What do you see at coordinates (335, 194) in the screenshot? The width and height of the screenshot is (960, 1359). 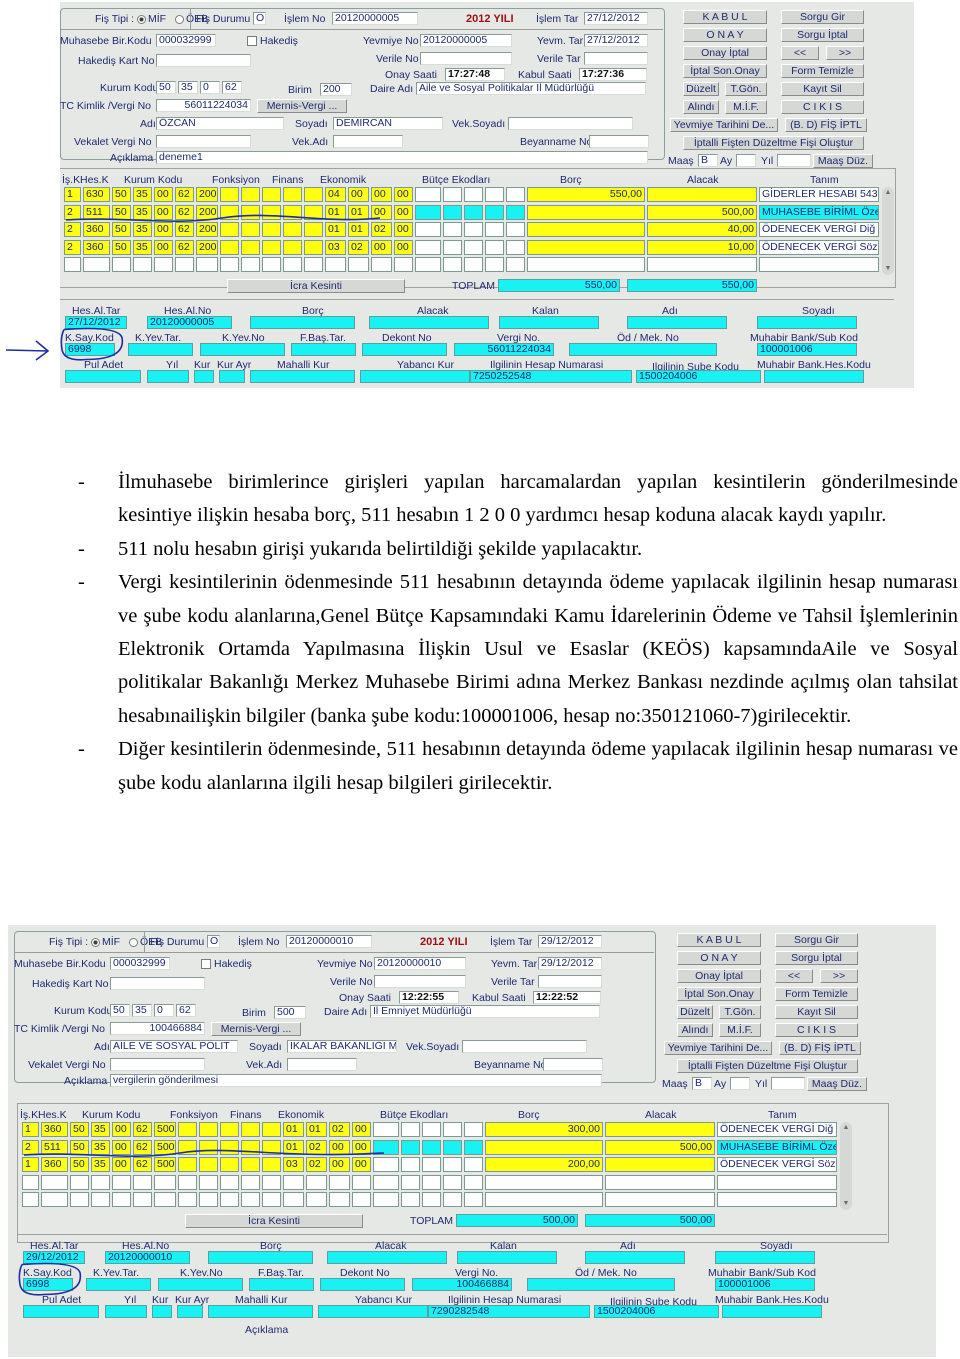 I see `cell-ekonomik: 04` at bounding box center [335, 194].